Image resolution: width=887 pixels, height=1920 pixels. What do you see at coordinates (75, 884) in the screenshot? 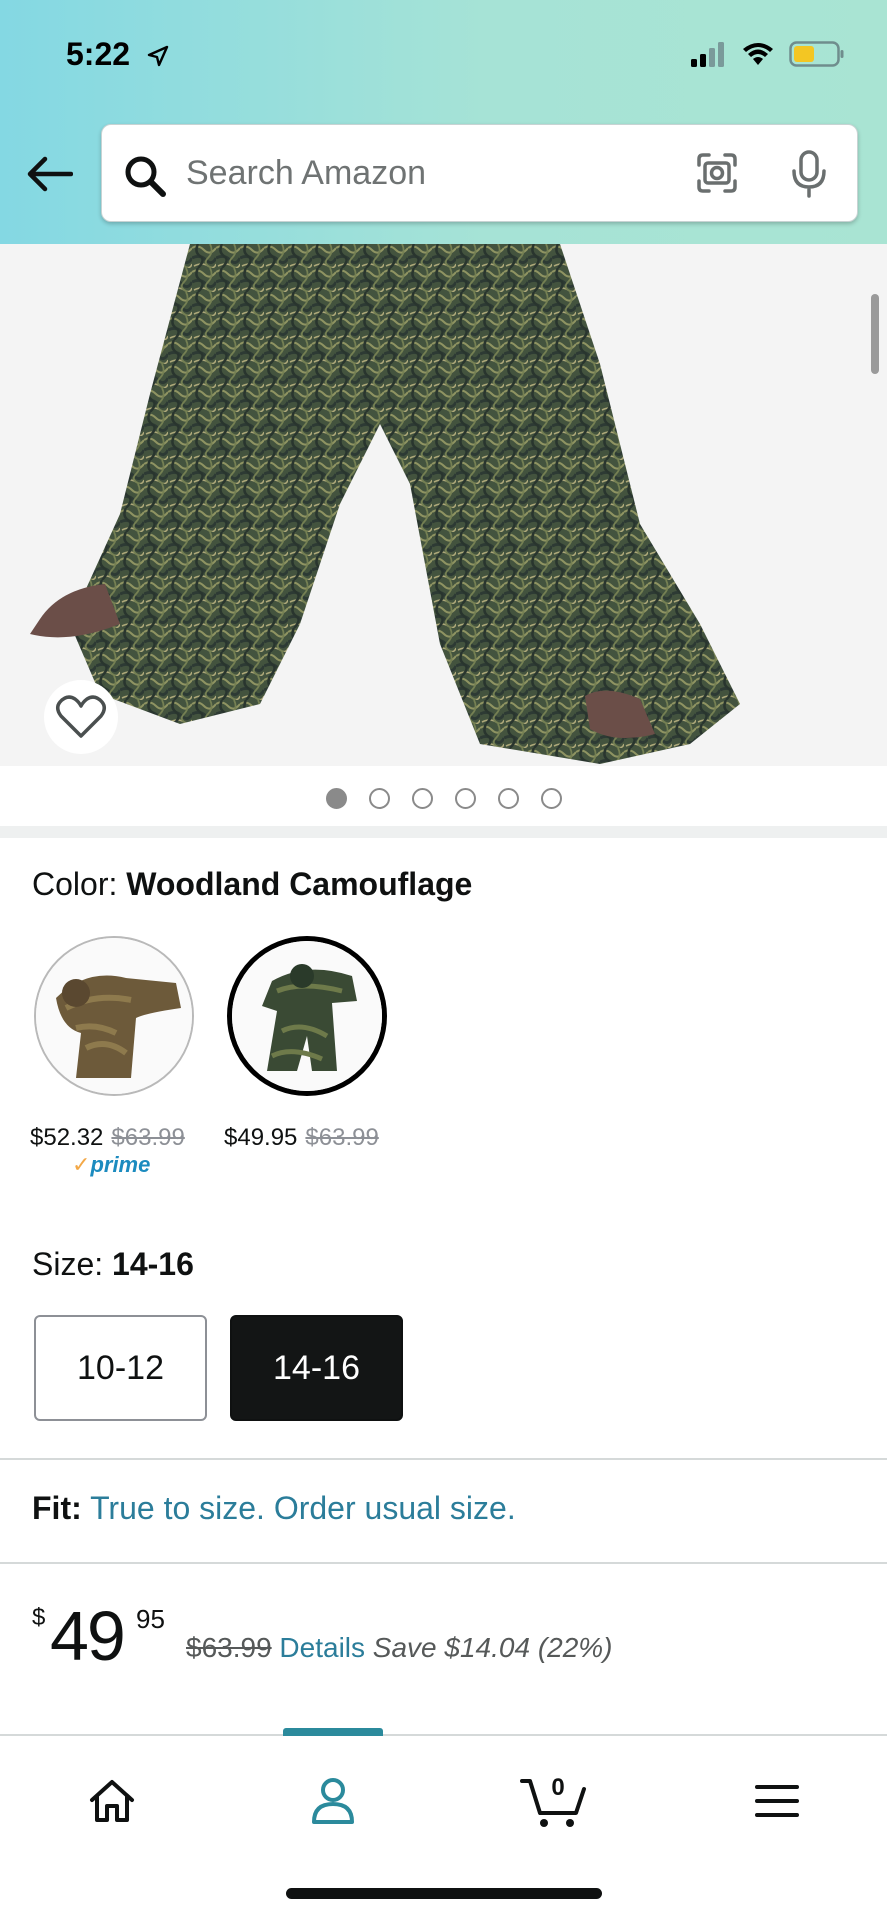
I see `color-label-text: Color:` at bounding box center [75, 884].